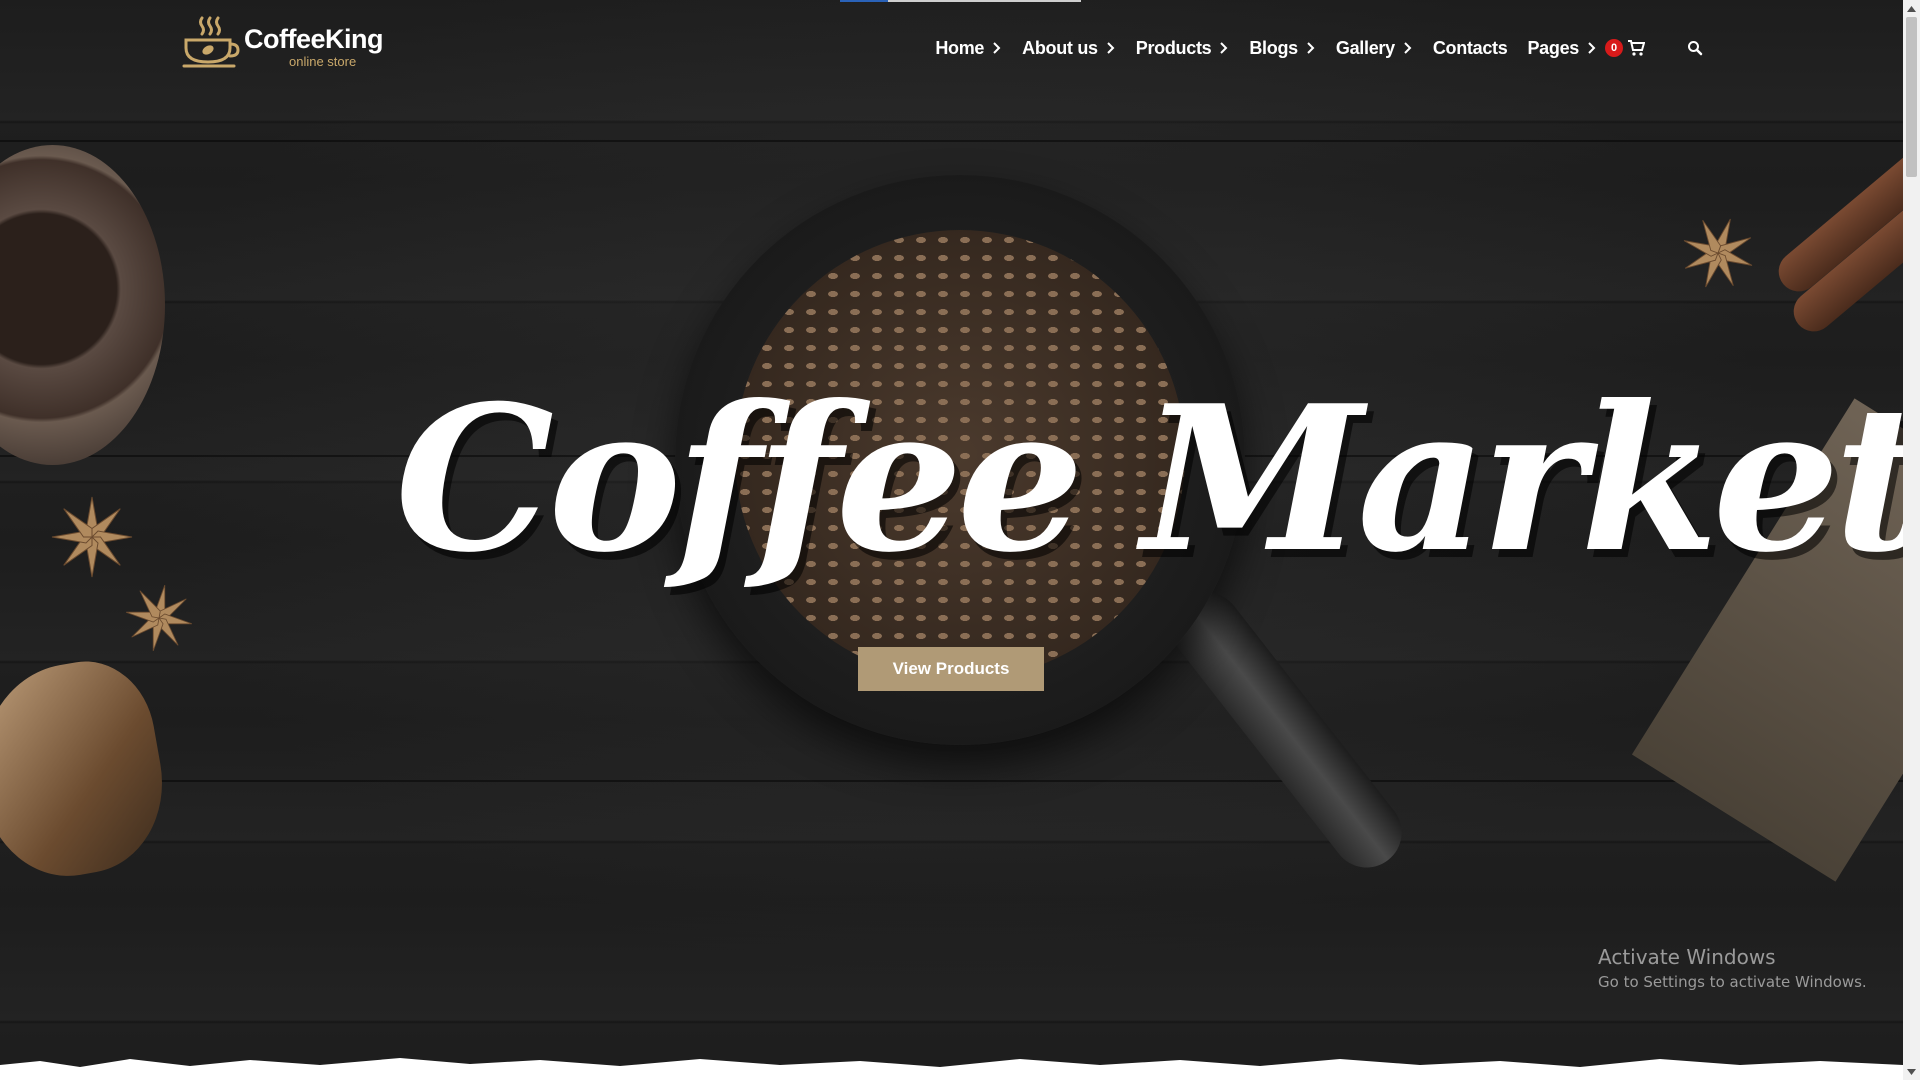  I want to click on search-button, so click(1696, 48).